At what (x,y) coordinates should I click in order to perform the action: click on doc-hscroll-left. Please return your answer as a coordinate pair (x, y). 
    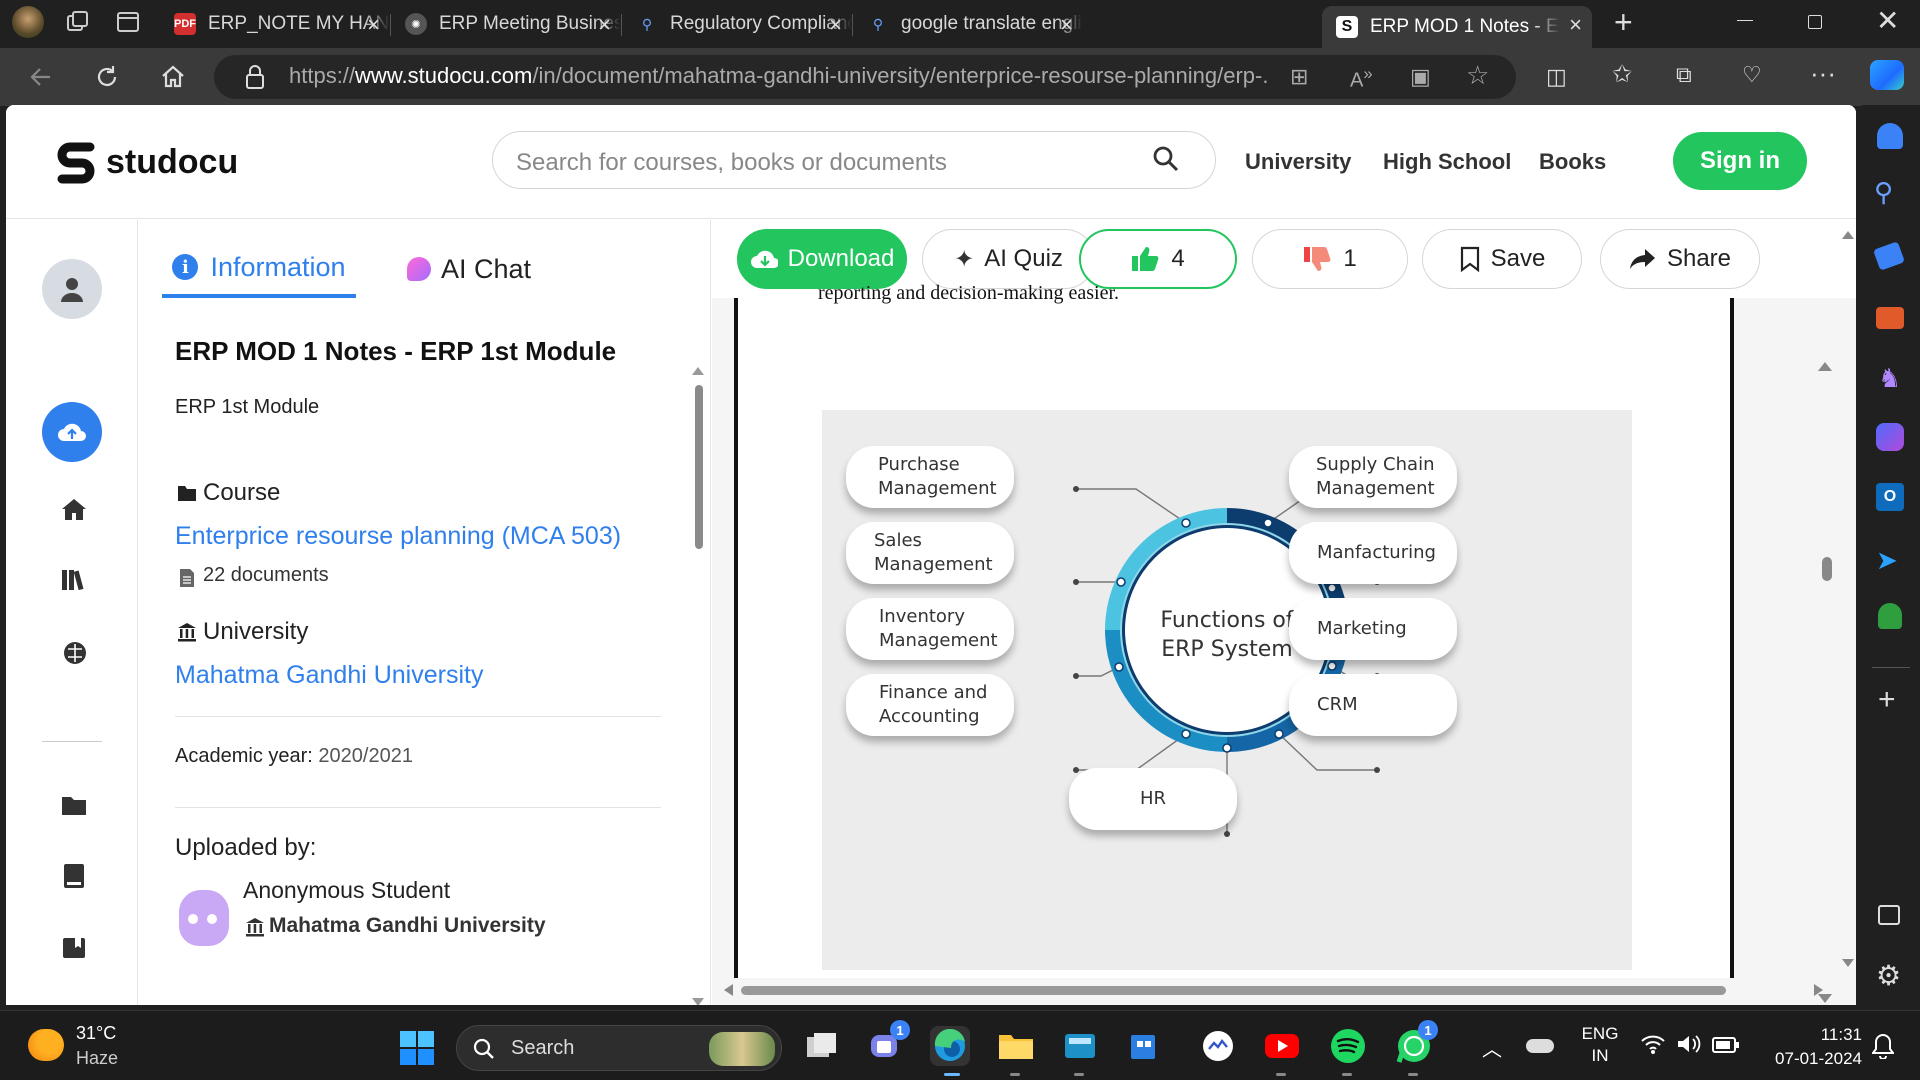
    Looking at the image, I should click on (728, 990).